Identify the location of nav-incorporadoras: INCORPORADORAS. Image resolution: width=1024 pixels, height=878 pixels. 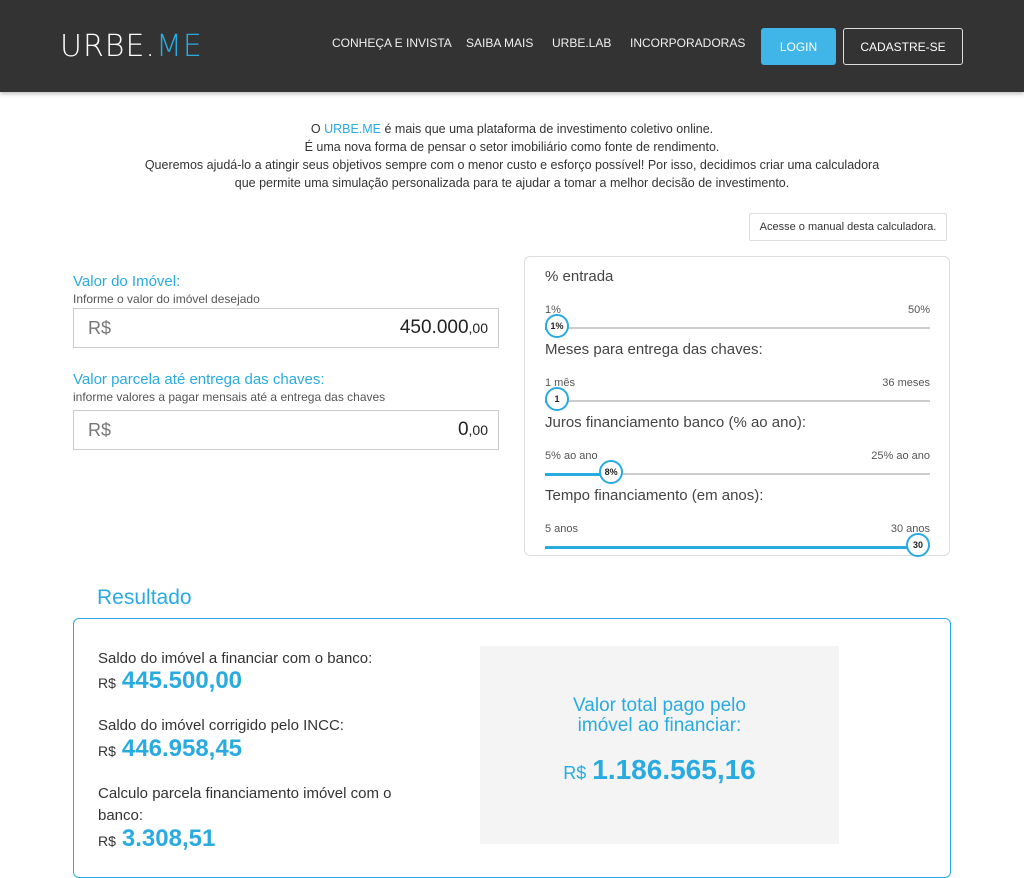
(687, 43).